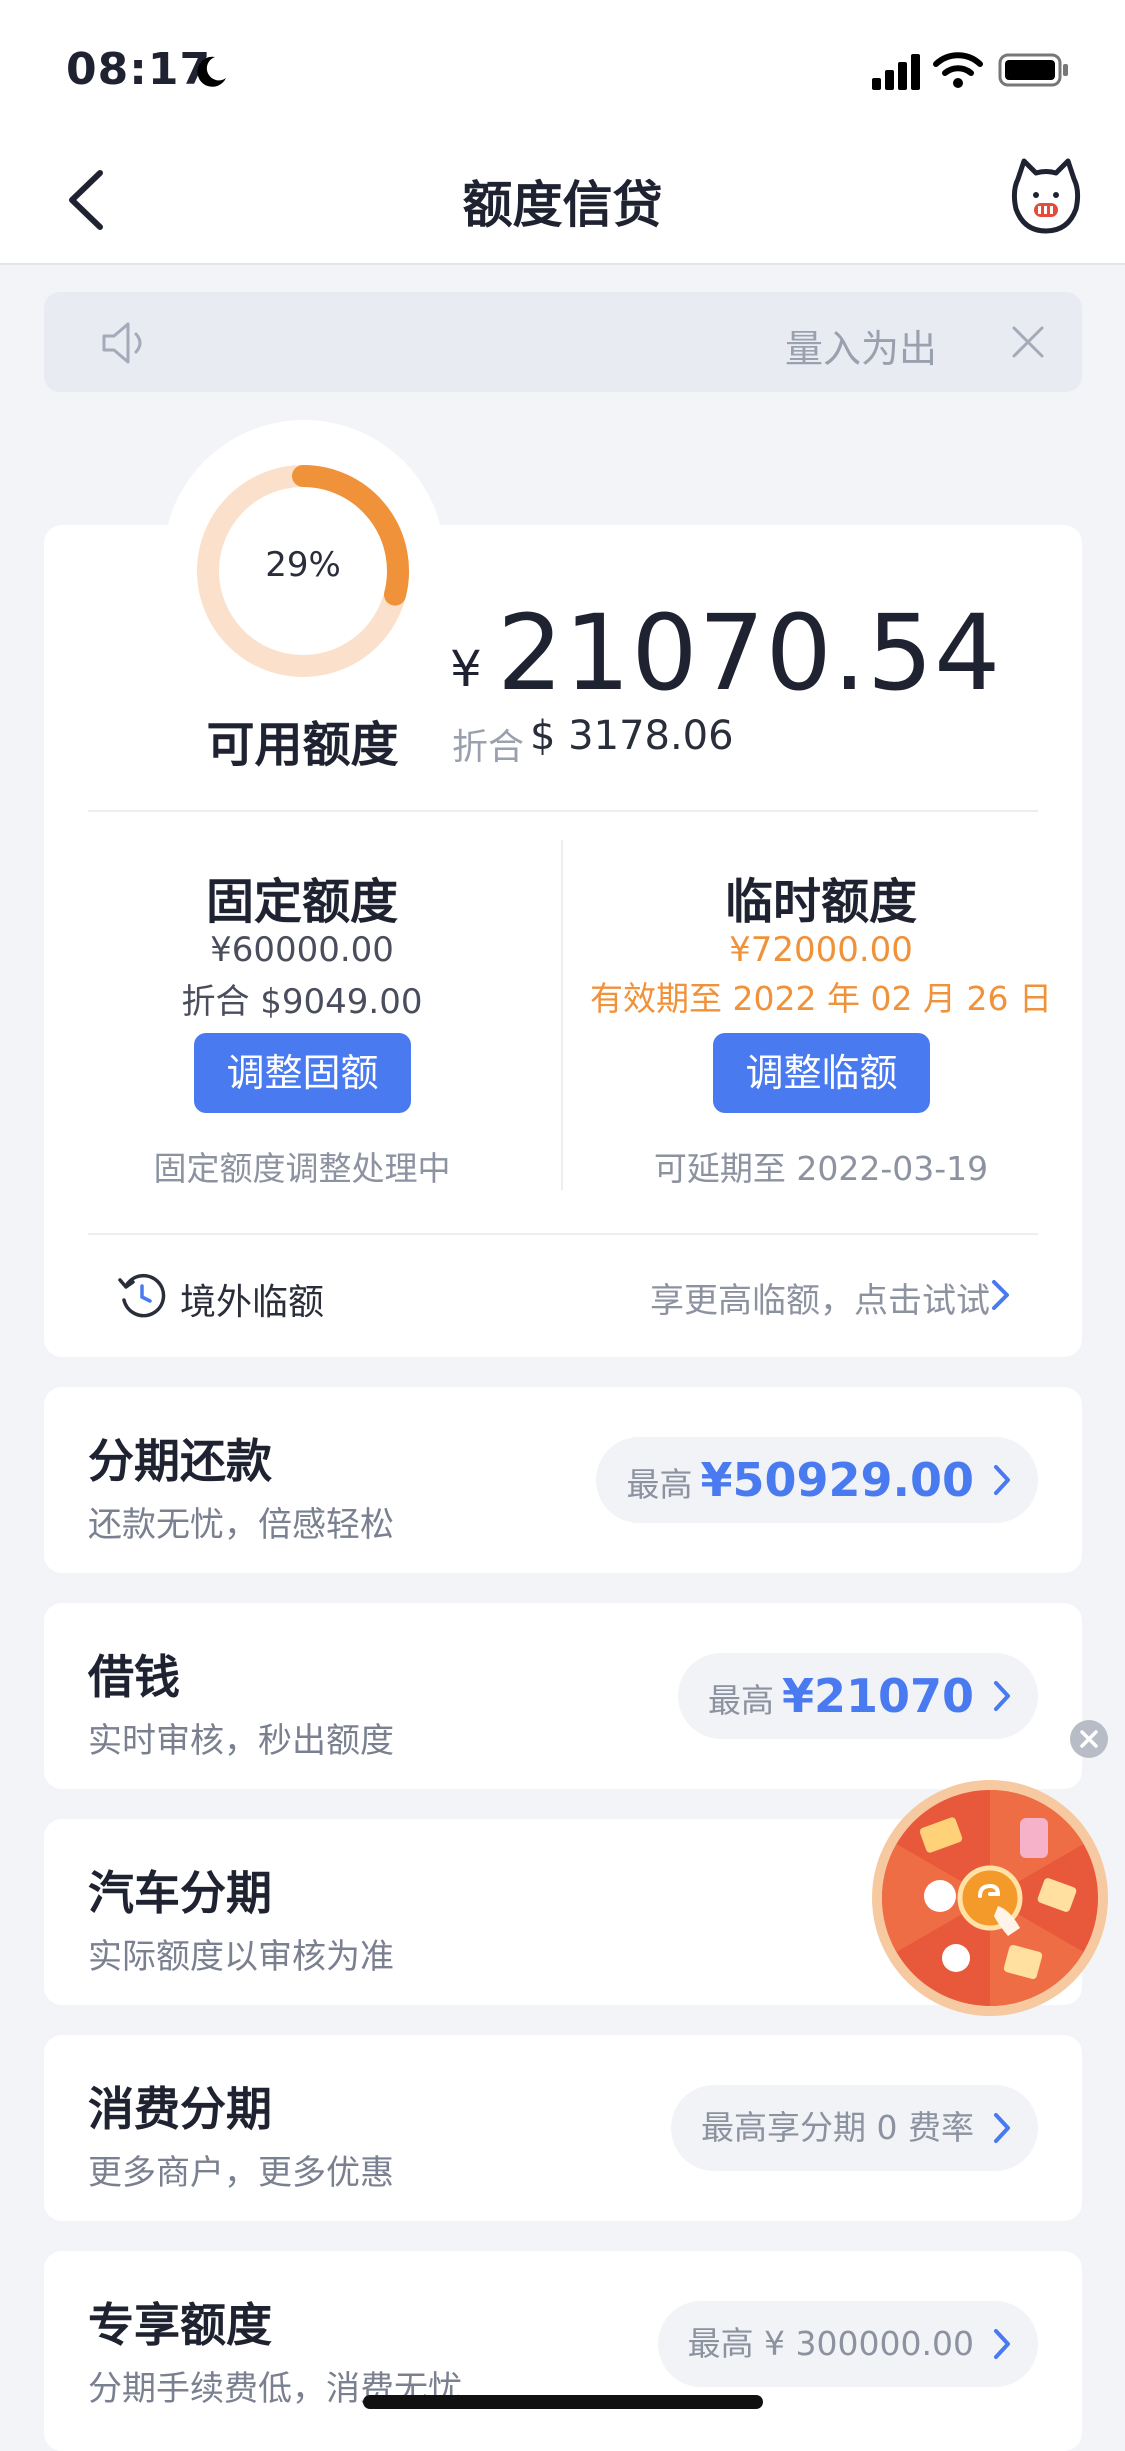 This screenshot has height=2451, width=1125. What do you see at coordinates (134, 1677) in the screenshot?
I see `service-title: 借钱` at bounding box center [134, 1677].